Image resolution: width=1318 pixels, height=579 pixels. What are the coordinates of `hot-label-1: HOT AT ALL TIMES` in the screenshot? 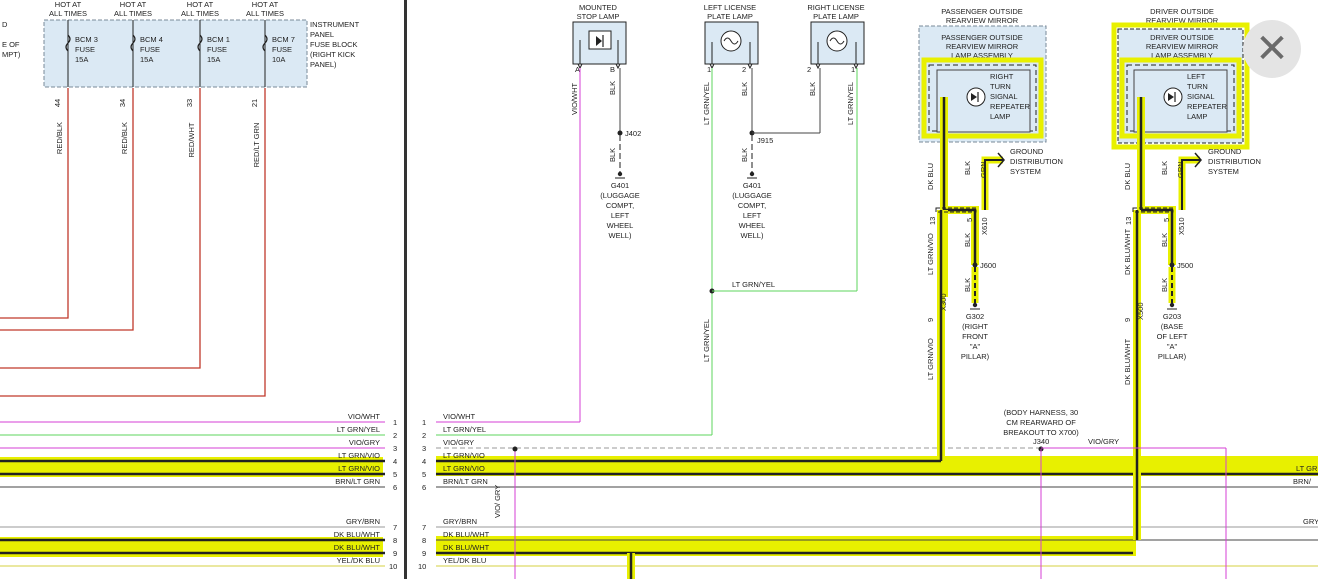 It's located at (68, 9).